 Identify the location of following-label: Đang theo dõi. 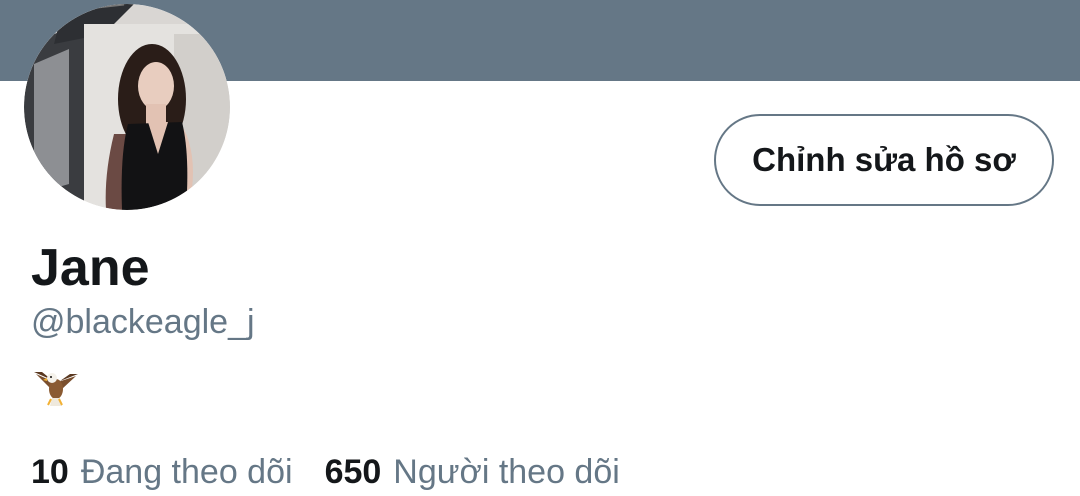
(186, 472).